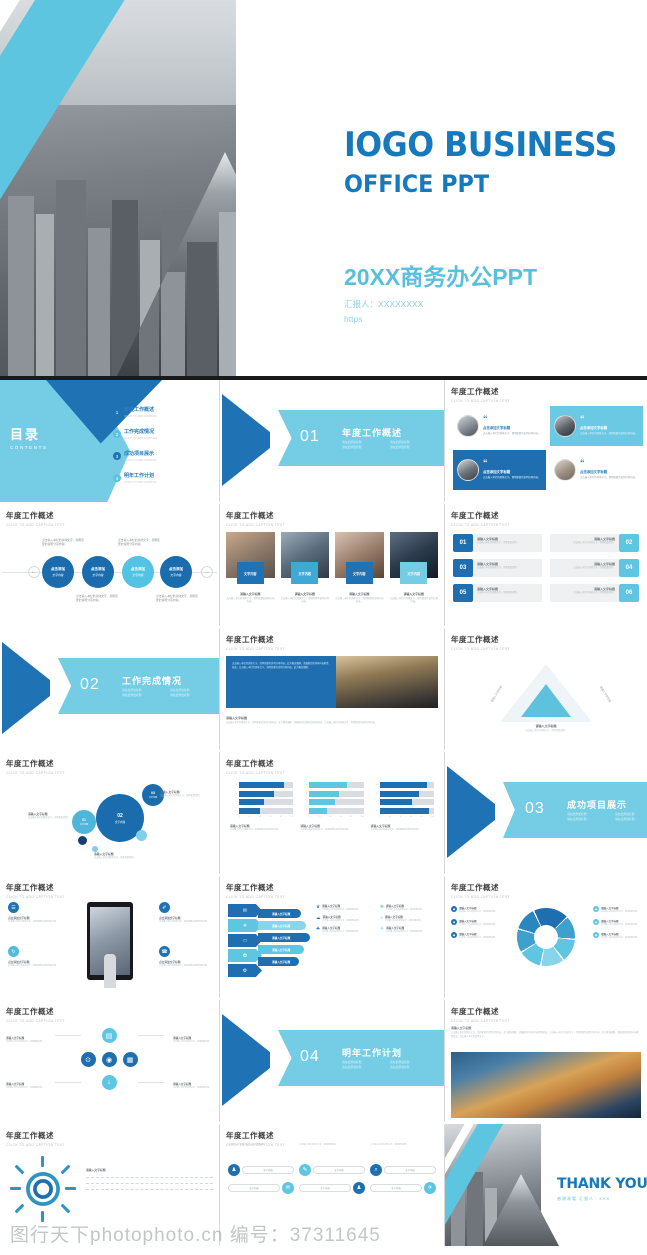  Describe the element at coordinates (245, 970) in the screenshot. I see `step-icon: ⚙` at that location.